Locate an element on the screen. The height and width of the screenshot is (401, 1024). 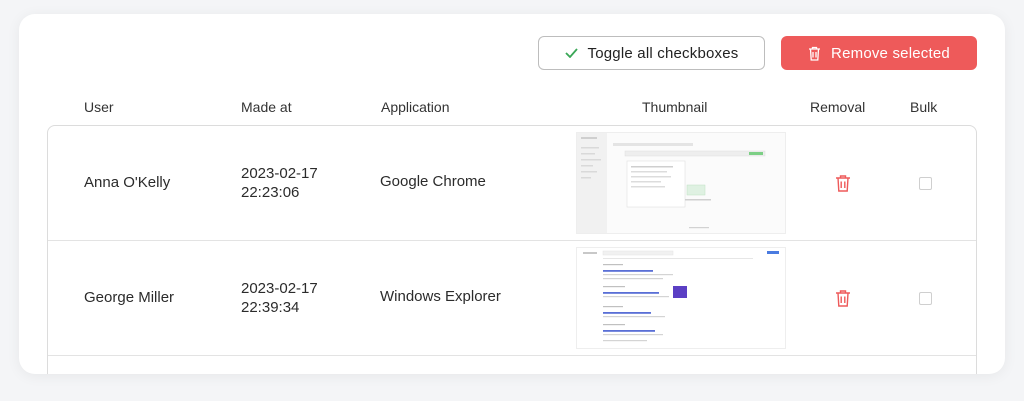
column-header-bulk: Bulk is located at coordinates (924, 107).